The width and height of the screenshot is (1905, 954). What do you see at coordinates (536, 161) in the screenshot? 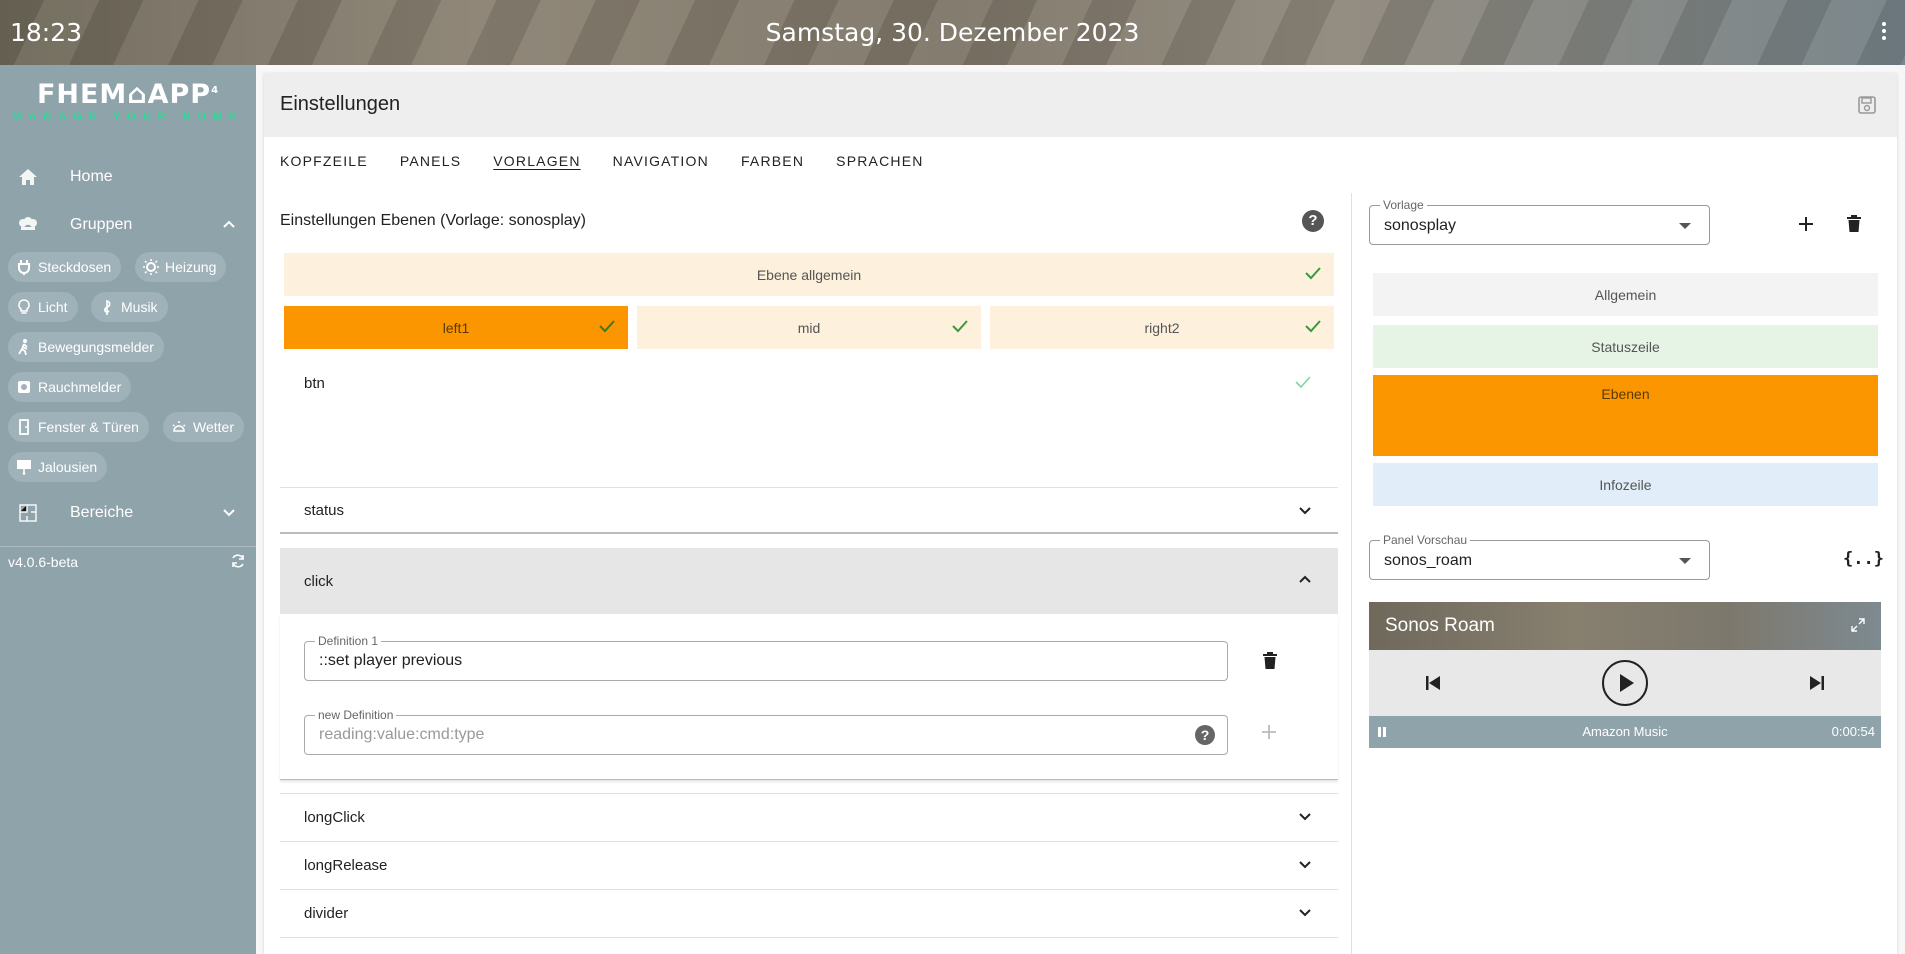
I see `tab-vorlagen: VORLAGEN` at bounding box center [536, 161].